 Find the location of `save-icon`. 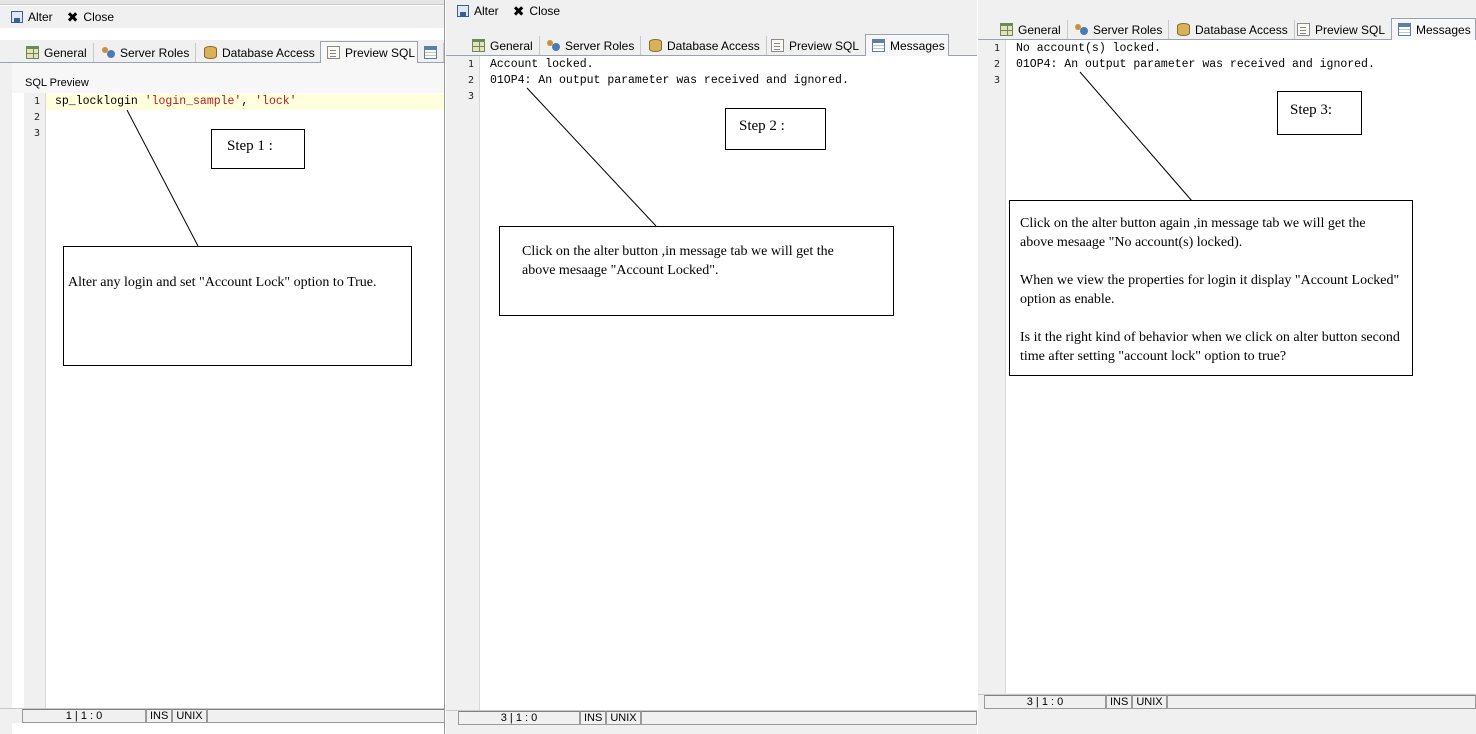

save-icon is located at coordinates (17, 17).